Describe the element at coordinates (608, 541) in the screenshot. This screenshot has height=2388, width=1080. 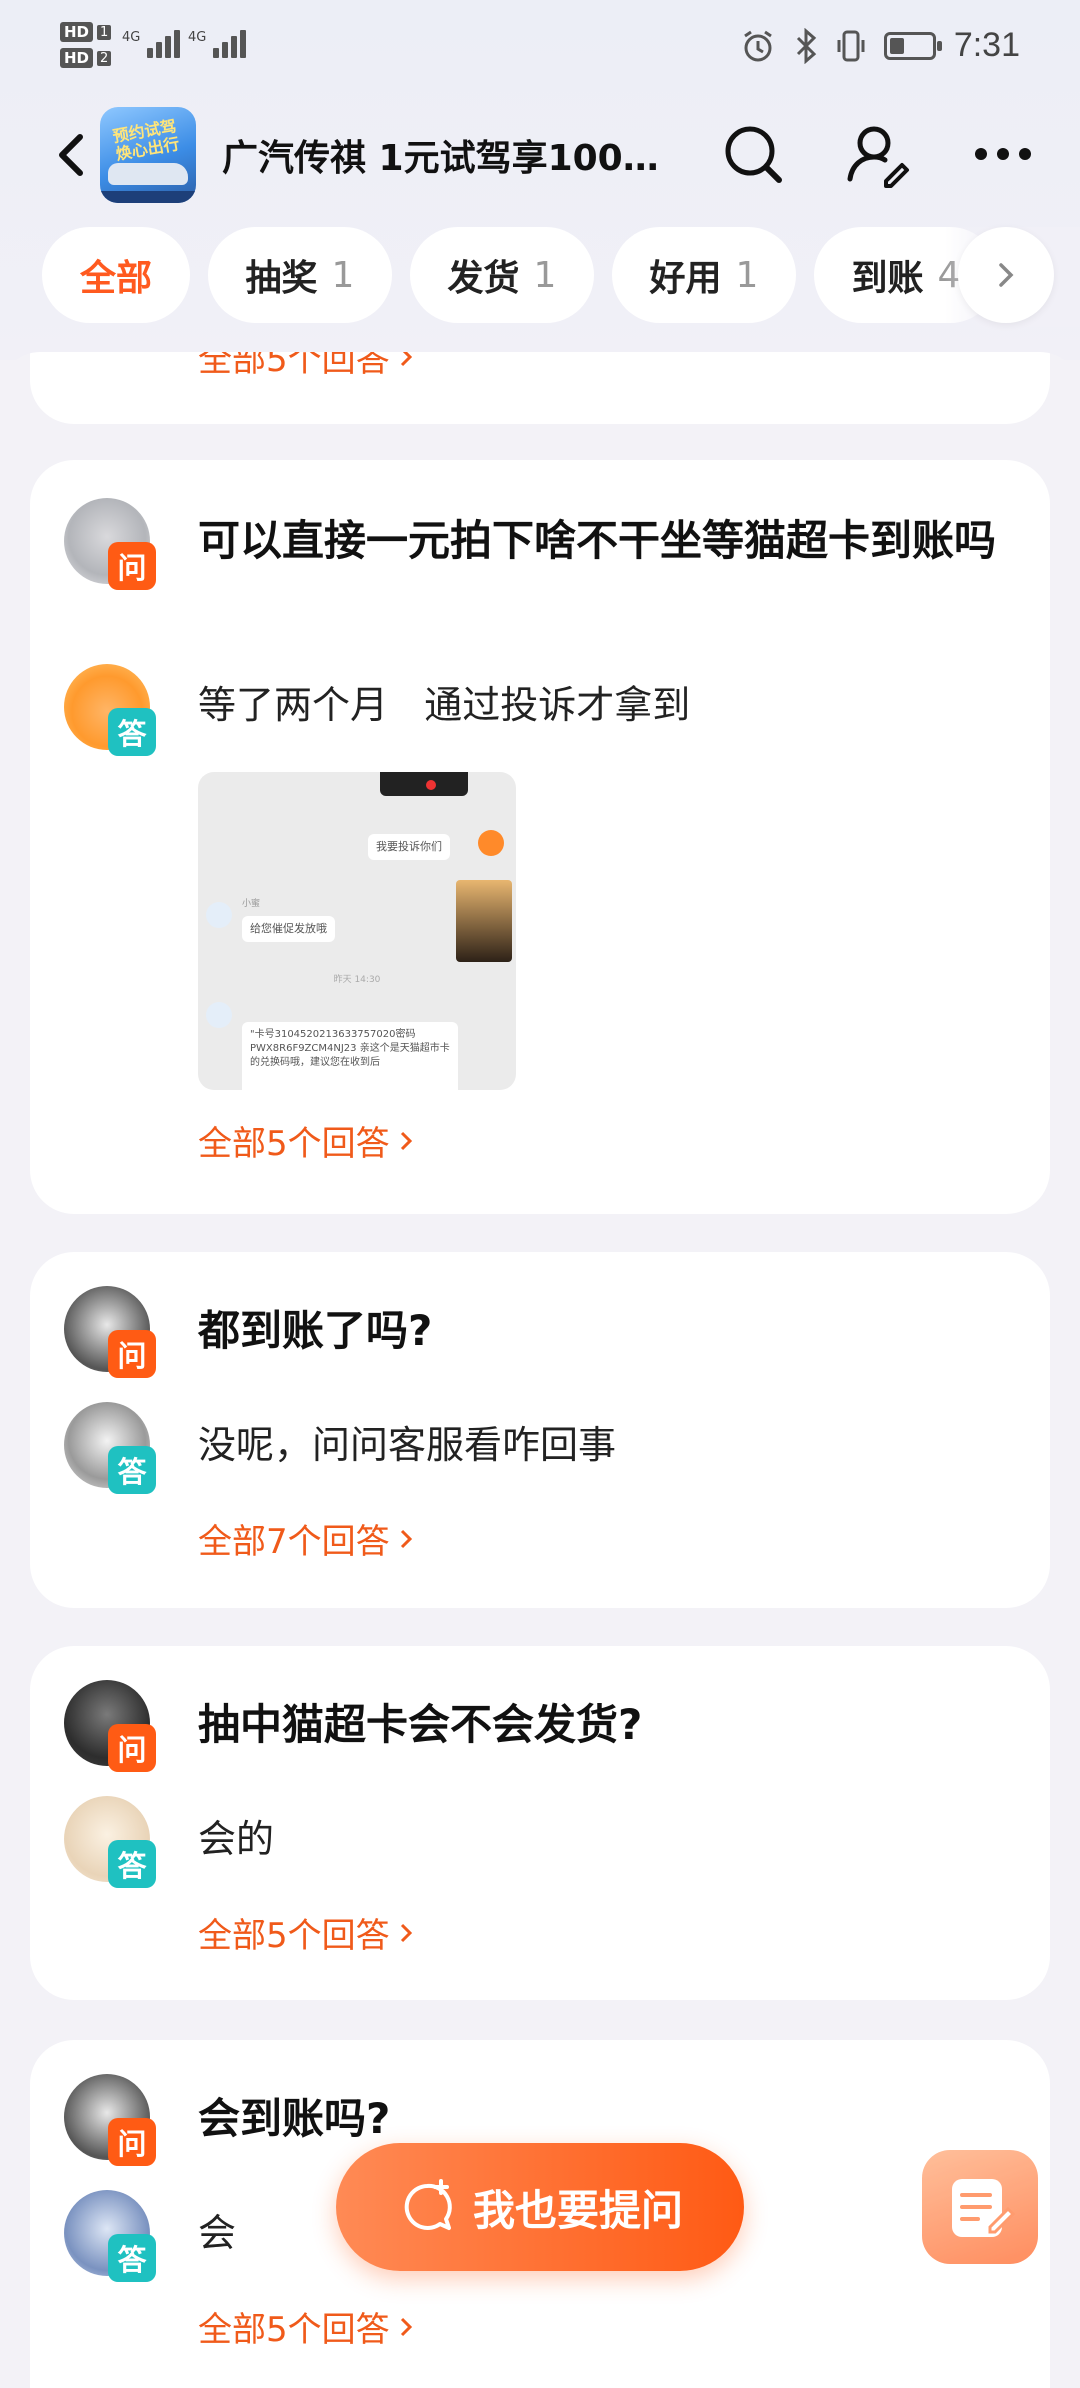
I see `question-text: 可以直接一元拍下啥不干坐等猫超卡到账吗` at that location.